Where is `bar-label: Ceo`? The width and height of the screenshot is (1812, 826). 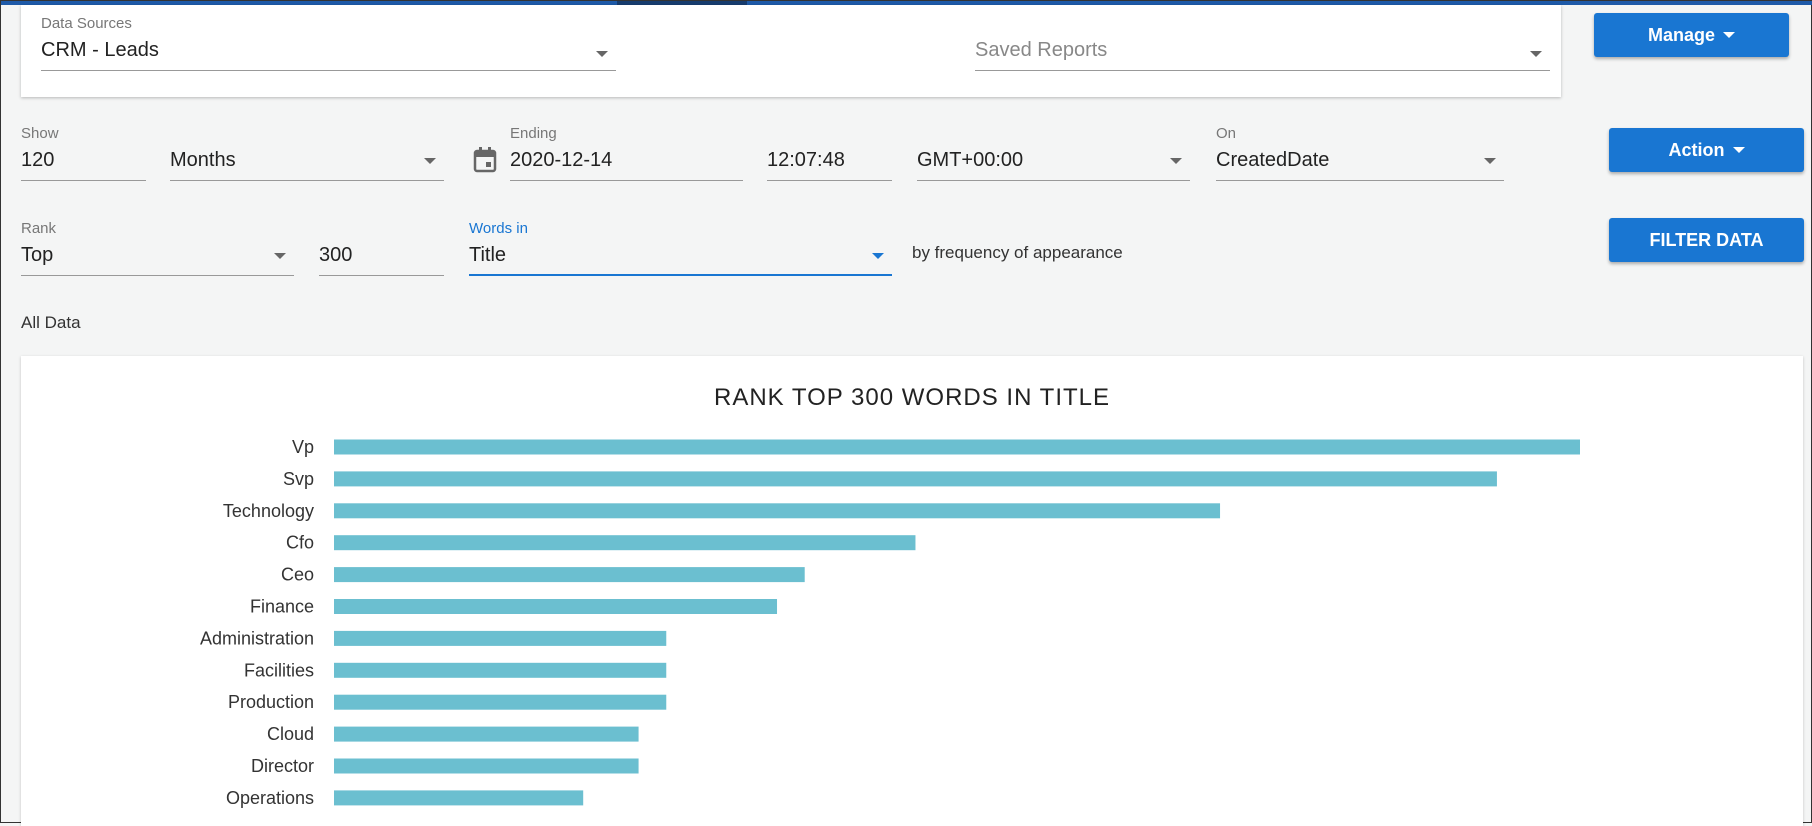
bar-label: Ceo is located at coordinates (297, 575).